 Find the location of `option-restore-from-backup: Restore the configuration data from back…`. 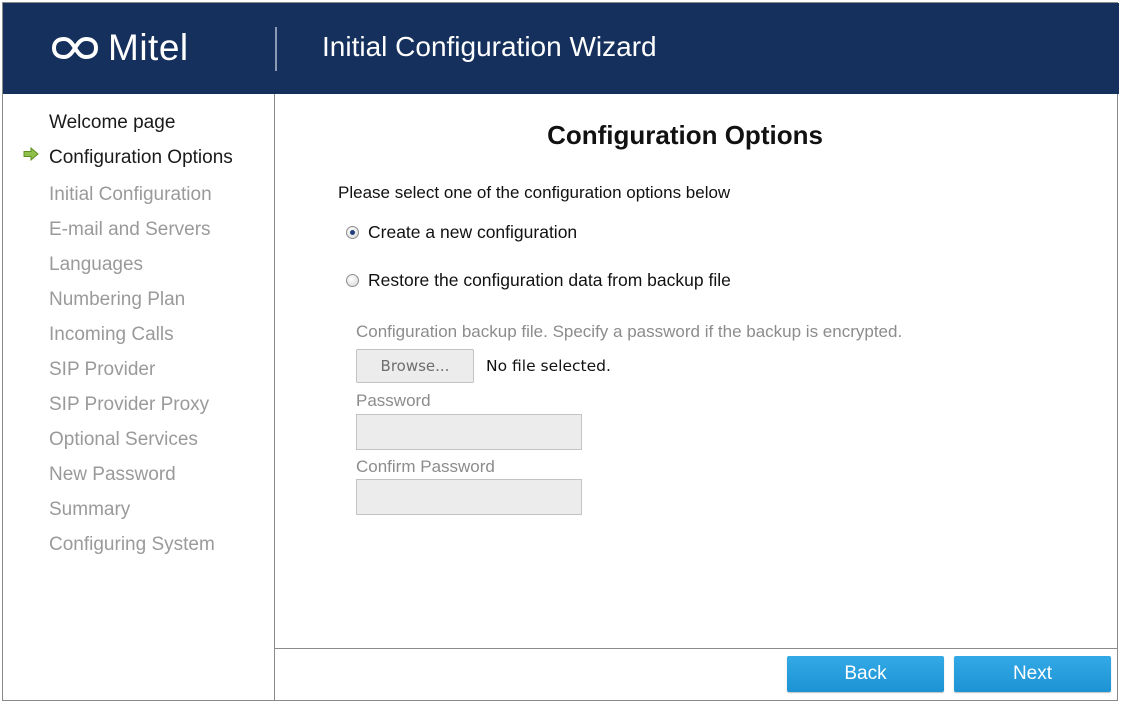

option-restore-from-backup: Restore the configuration data from back… is located at coordinates (538, 280).